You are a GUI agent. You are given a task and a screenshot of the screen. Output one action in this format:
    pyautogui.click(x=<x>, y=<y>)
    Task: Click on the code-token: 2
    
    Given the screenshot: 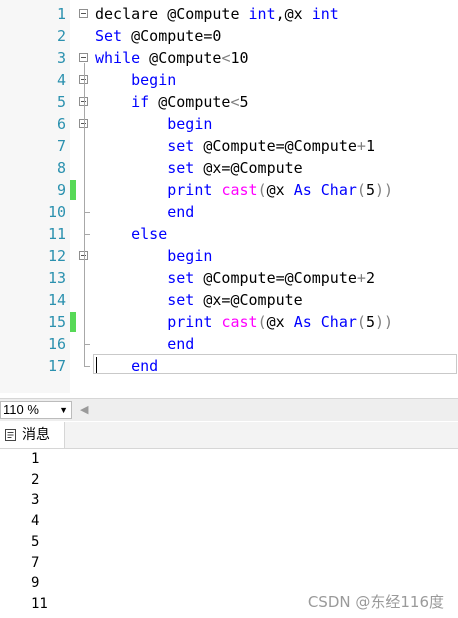 What is the action you would take?
    pyautogui.click(x=370, y=278)
    